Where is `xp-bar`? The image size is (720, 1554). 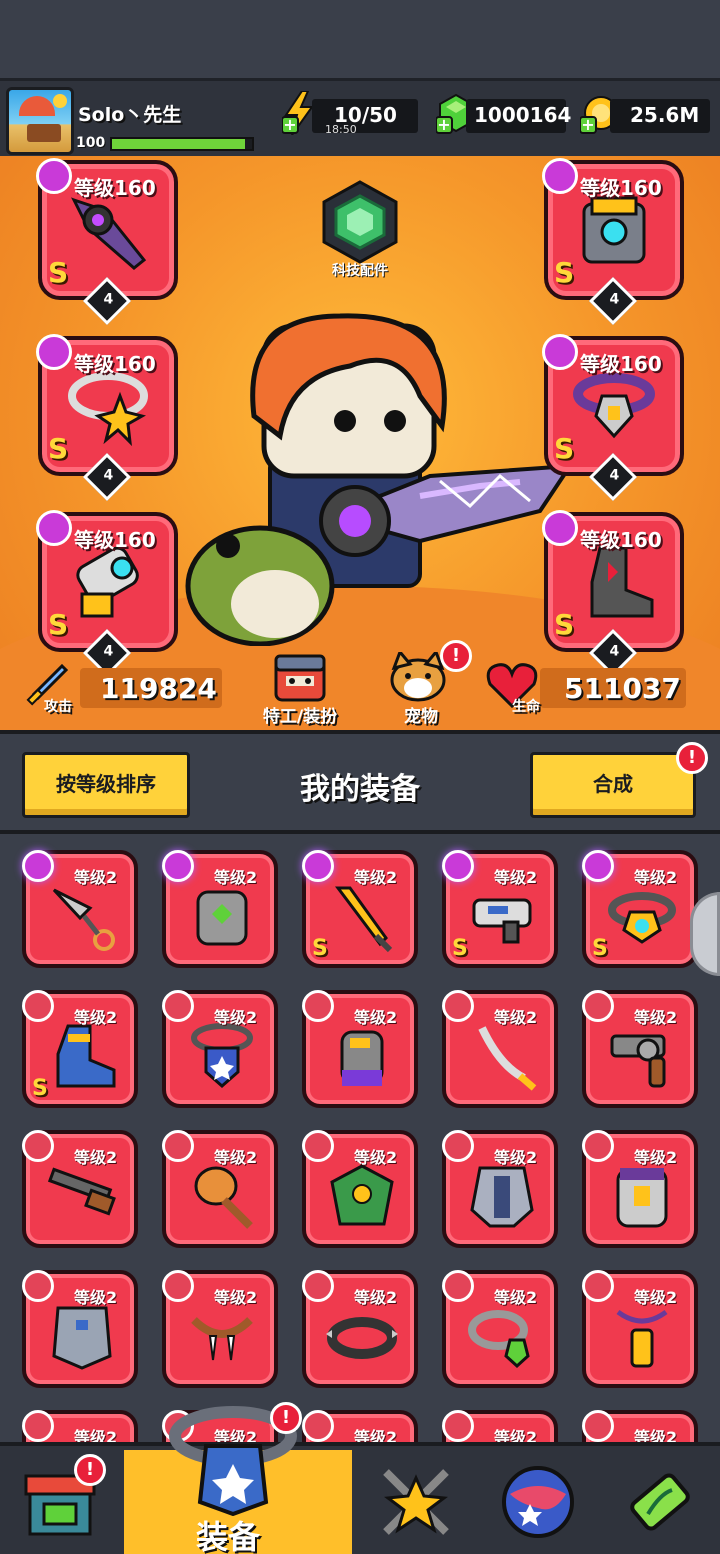 xp-bar is located at coordinates (182, 144).